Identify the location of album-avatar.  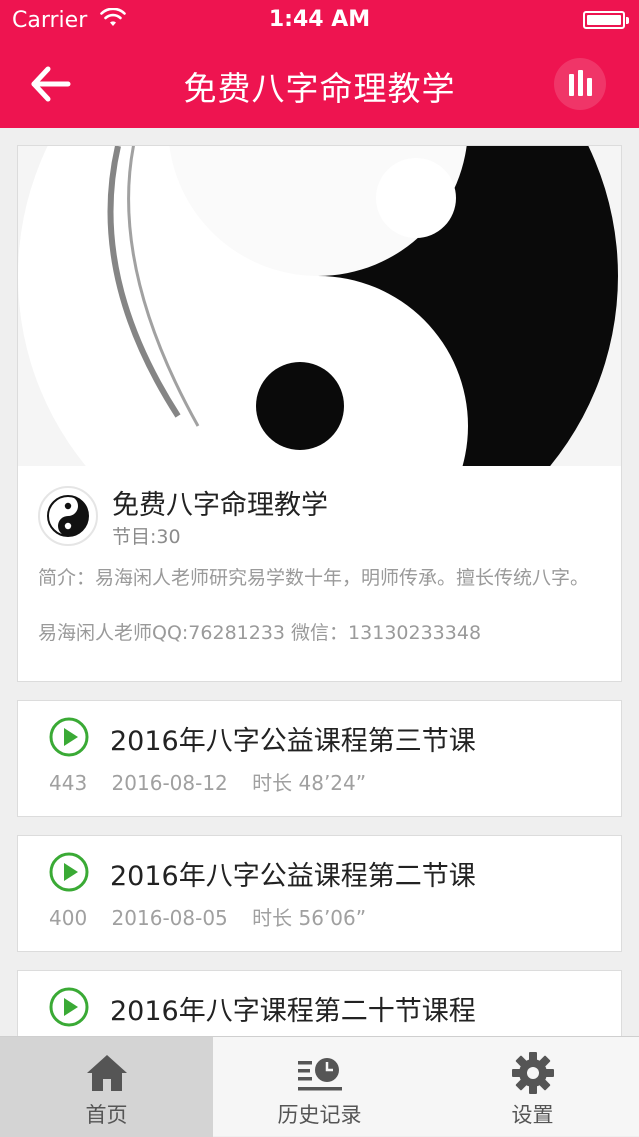
(68, 516).